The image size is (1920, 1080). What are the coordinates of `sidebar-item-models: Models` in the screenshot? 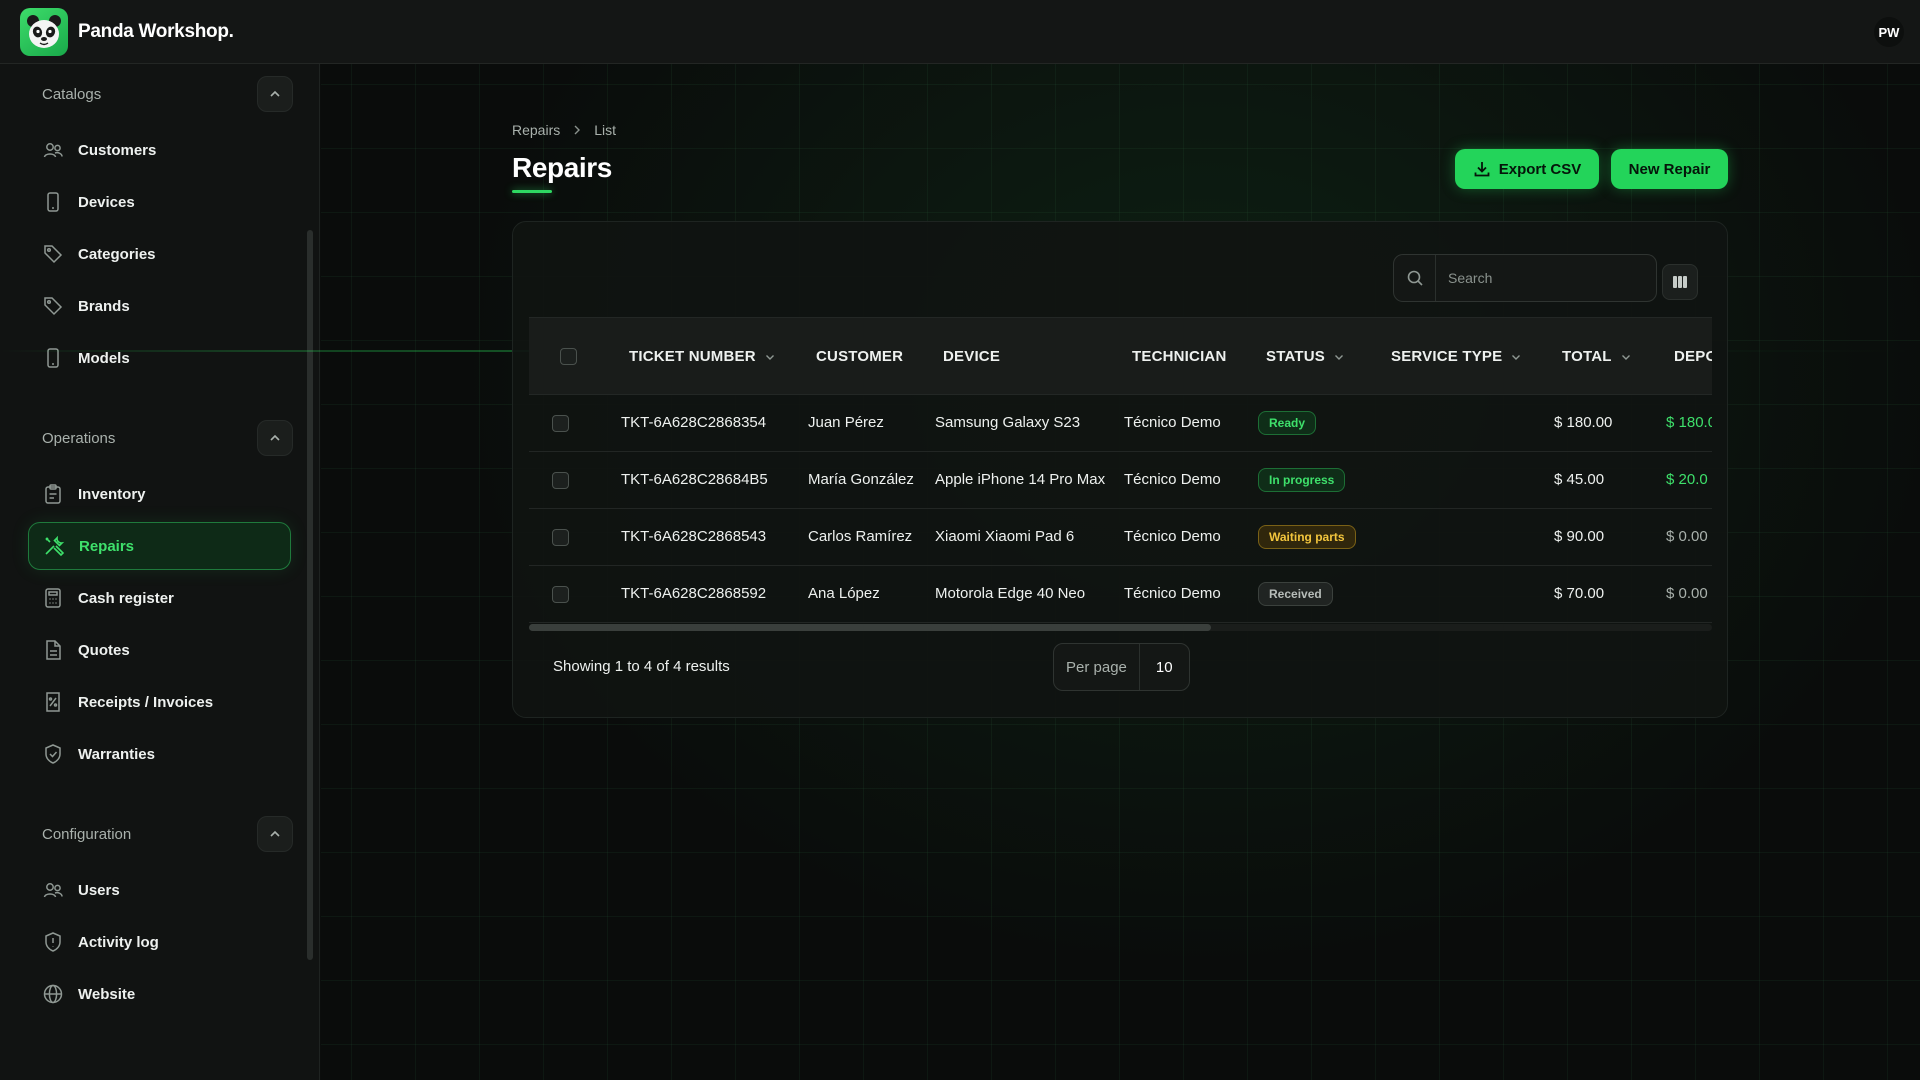 It's located at (159, 358).